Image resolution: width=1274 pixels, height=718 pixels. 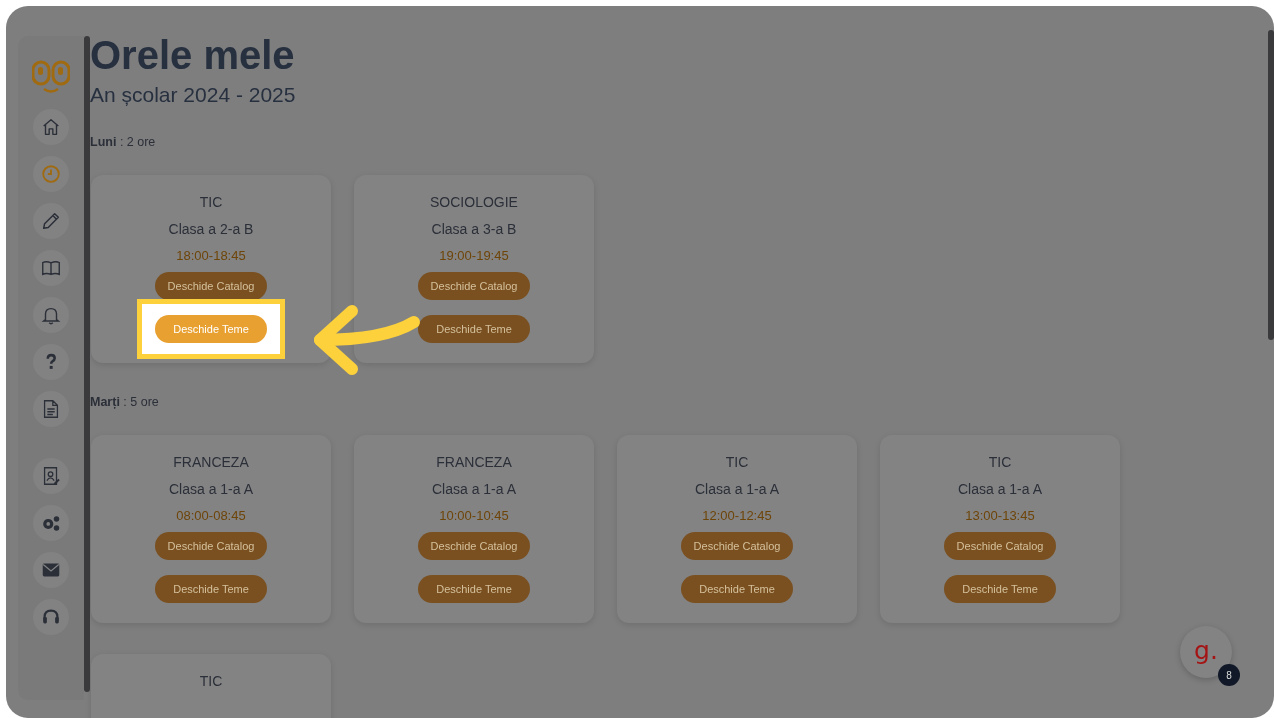 I want to click on class-name: Clasa a 2-a B, so click(x=211, y=229).